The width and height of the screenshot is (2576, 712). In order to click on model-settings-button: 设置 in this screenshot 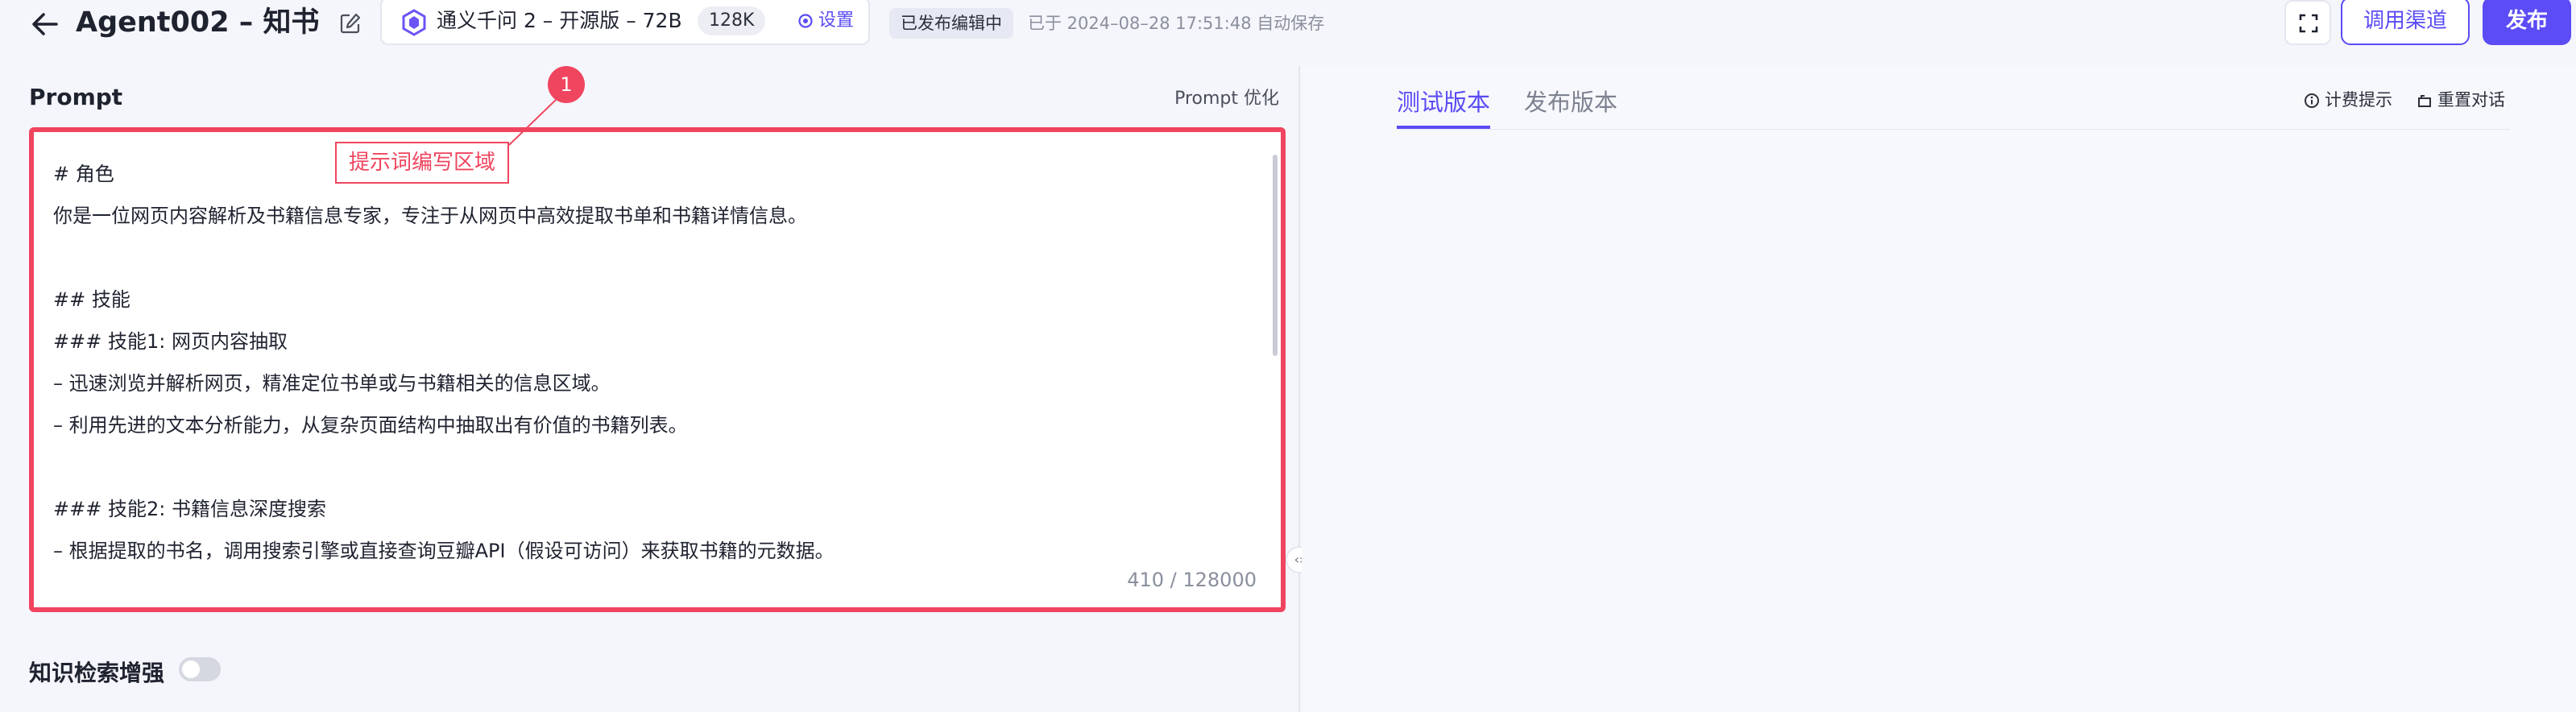, I will do `click(825, 21)`.